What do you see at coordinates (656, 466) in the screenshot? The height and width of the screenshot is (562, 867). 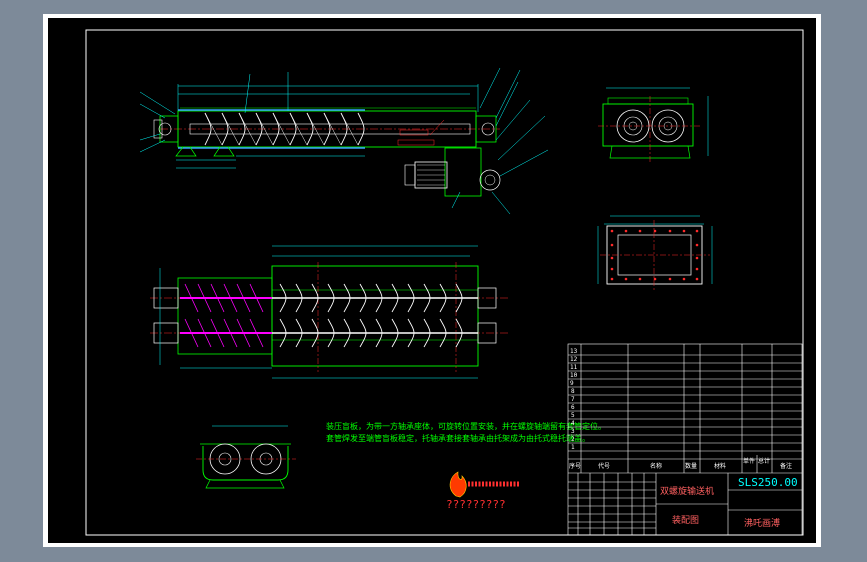 I see `header-name: 名称` at bounding box center [656, 466].